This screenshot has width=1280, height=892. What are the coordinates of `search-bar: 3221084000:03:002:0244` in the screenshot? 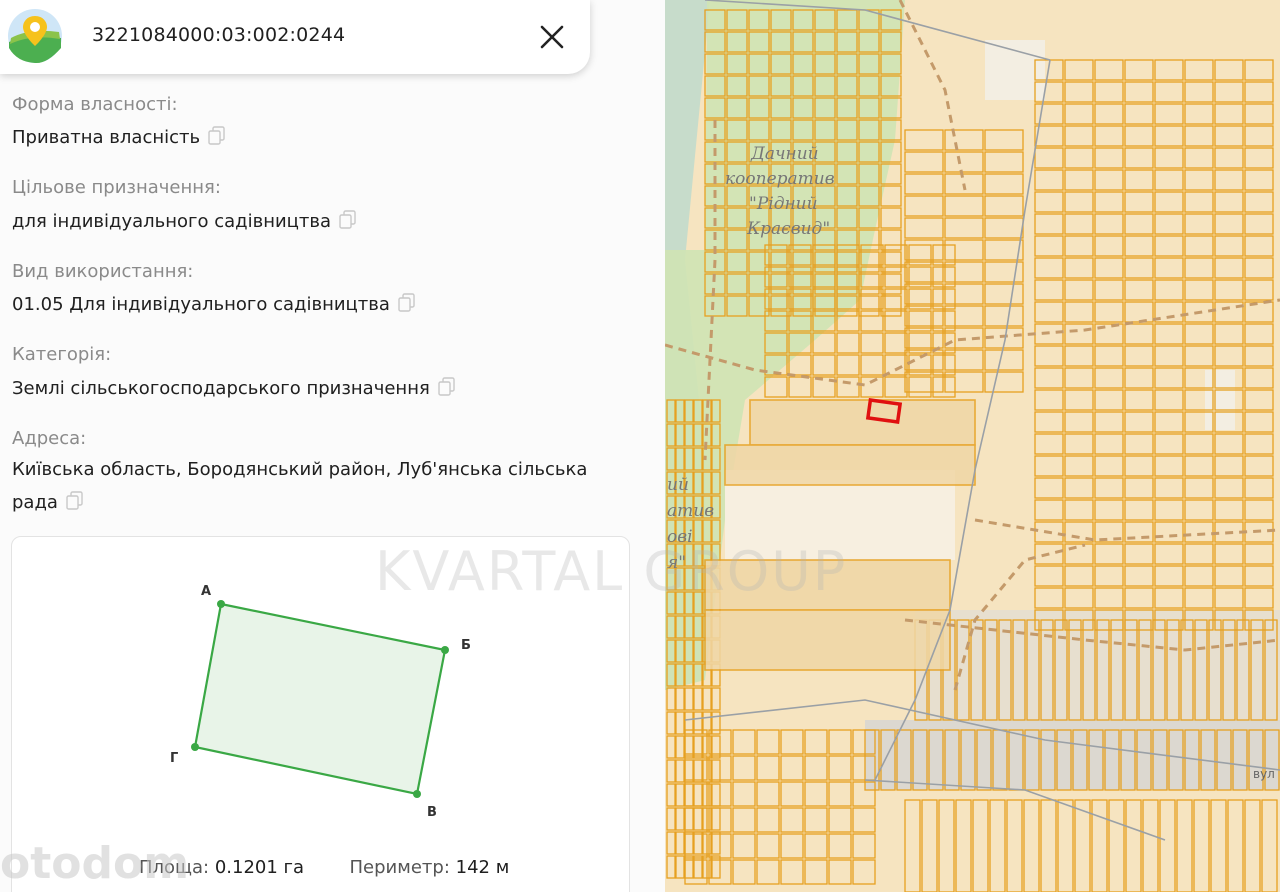 It's located at (295, 37).